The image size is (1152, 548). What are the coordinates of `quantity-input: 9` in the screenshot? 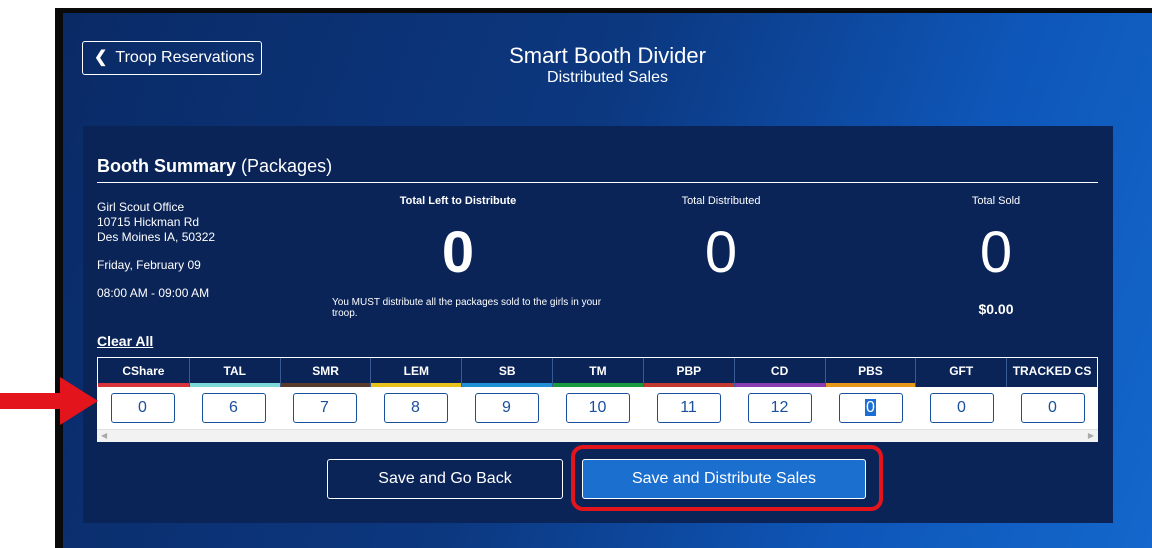 It's located at (506, 408).